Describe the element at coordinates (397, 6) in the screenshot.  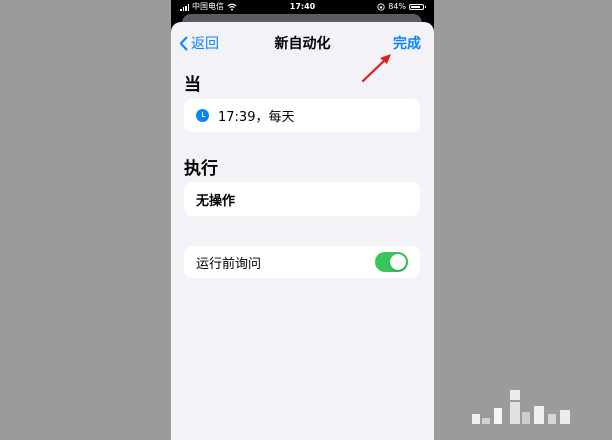
I see `battery-percent: 84%` at that location.